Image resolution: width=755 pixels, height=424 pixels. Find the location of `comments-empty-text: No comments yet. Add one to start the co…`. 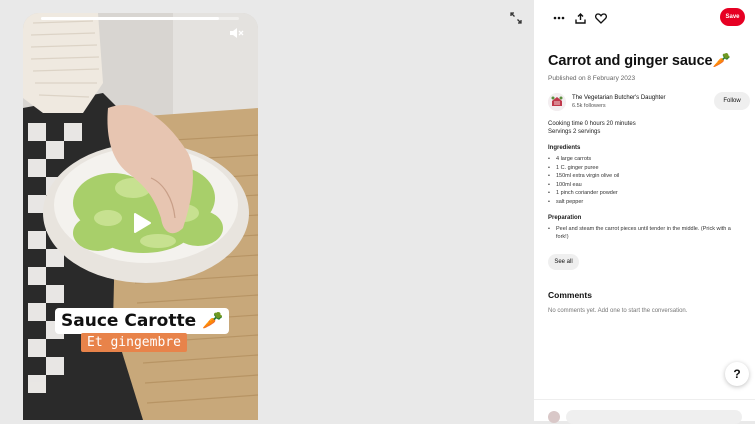

comments-empty-text: No comments yet. Add one to start the co… is located at coordinates (618, 311).